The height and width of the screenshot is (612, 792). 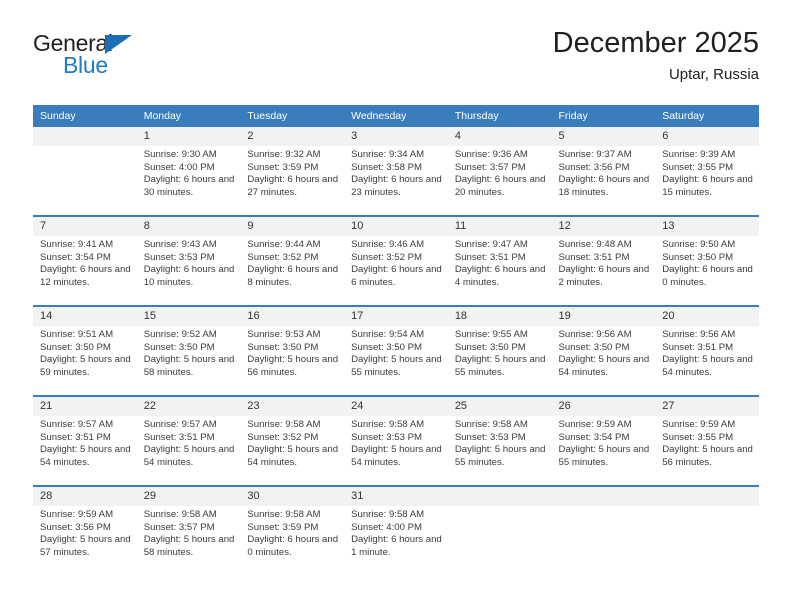 I want to click on daylight-text: Daylight: 6 hours and 20 minutes., so click(x=500, y=186).